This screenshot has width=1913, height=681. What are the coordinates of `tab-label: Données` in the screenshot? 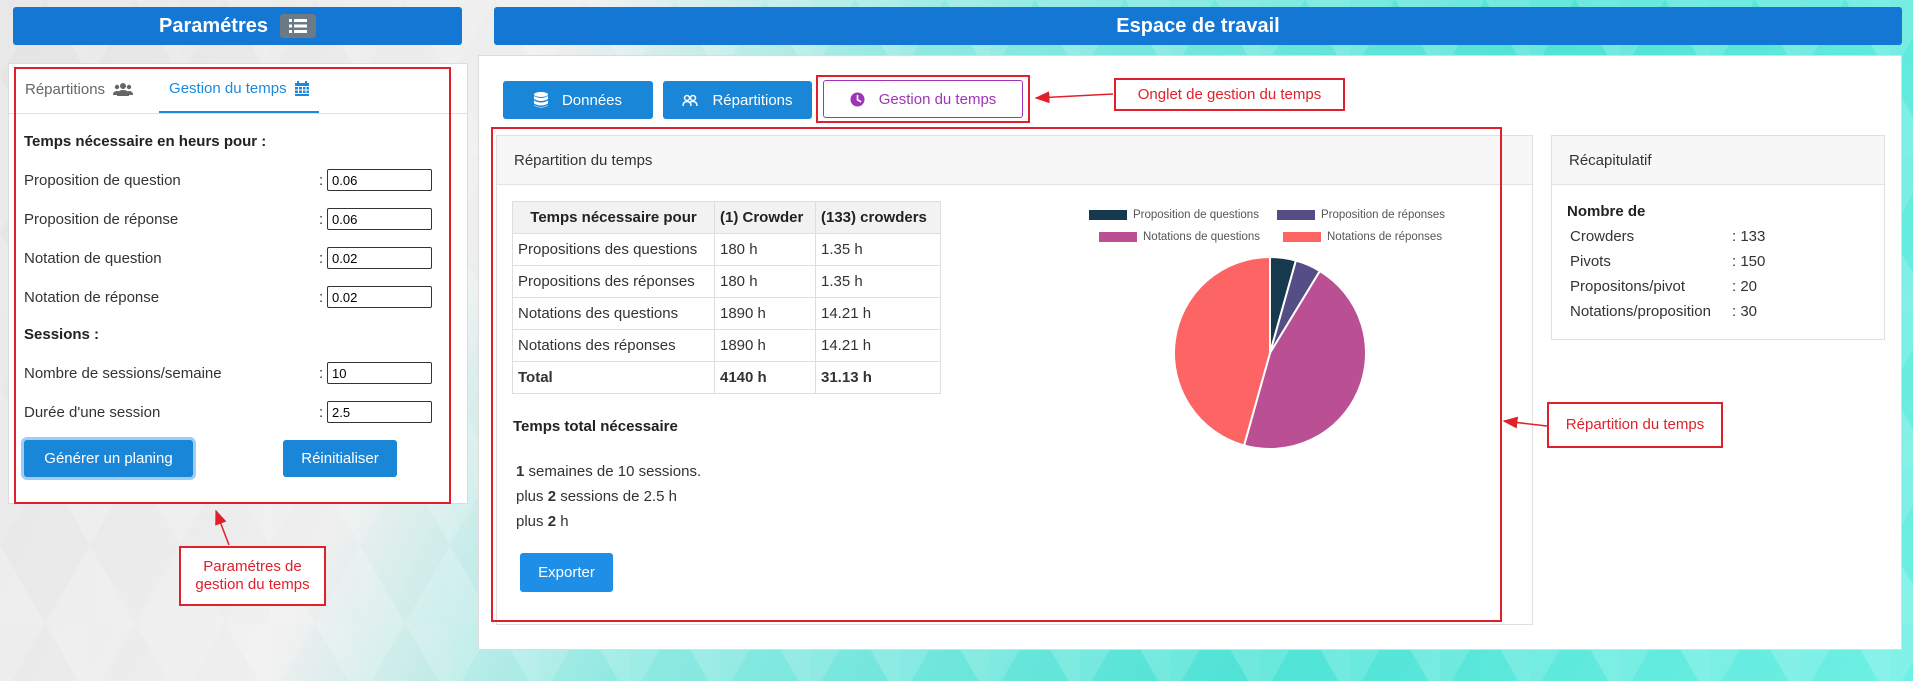 It's located at (592, 100).